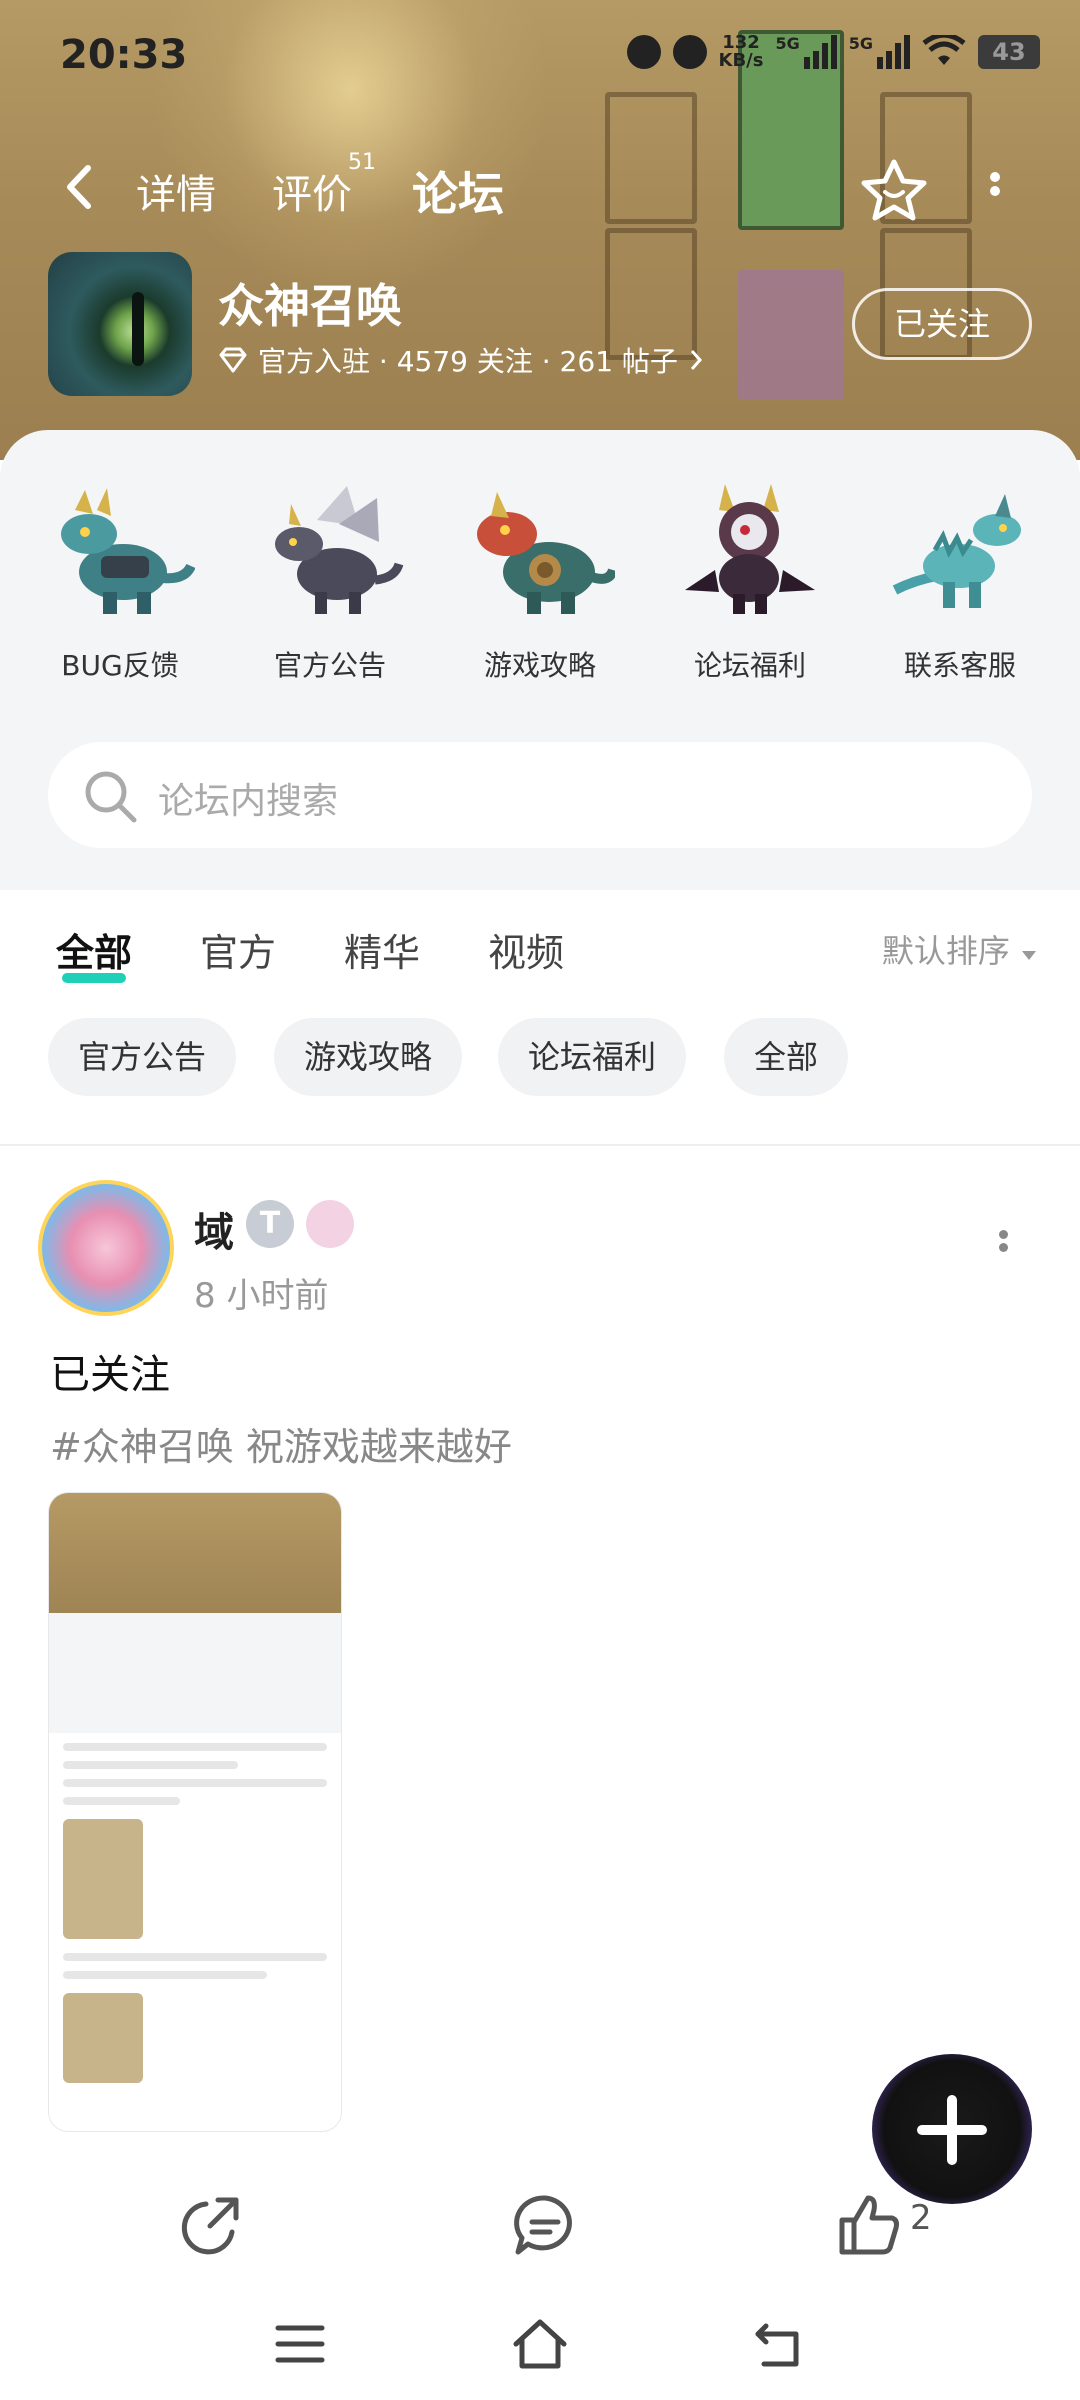 The image size is (1080, 2400). I want to click on like-count: 2, so click(921, 2218).